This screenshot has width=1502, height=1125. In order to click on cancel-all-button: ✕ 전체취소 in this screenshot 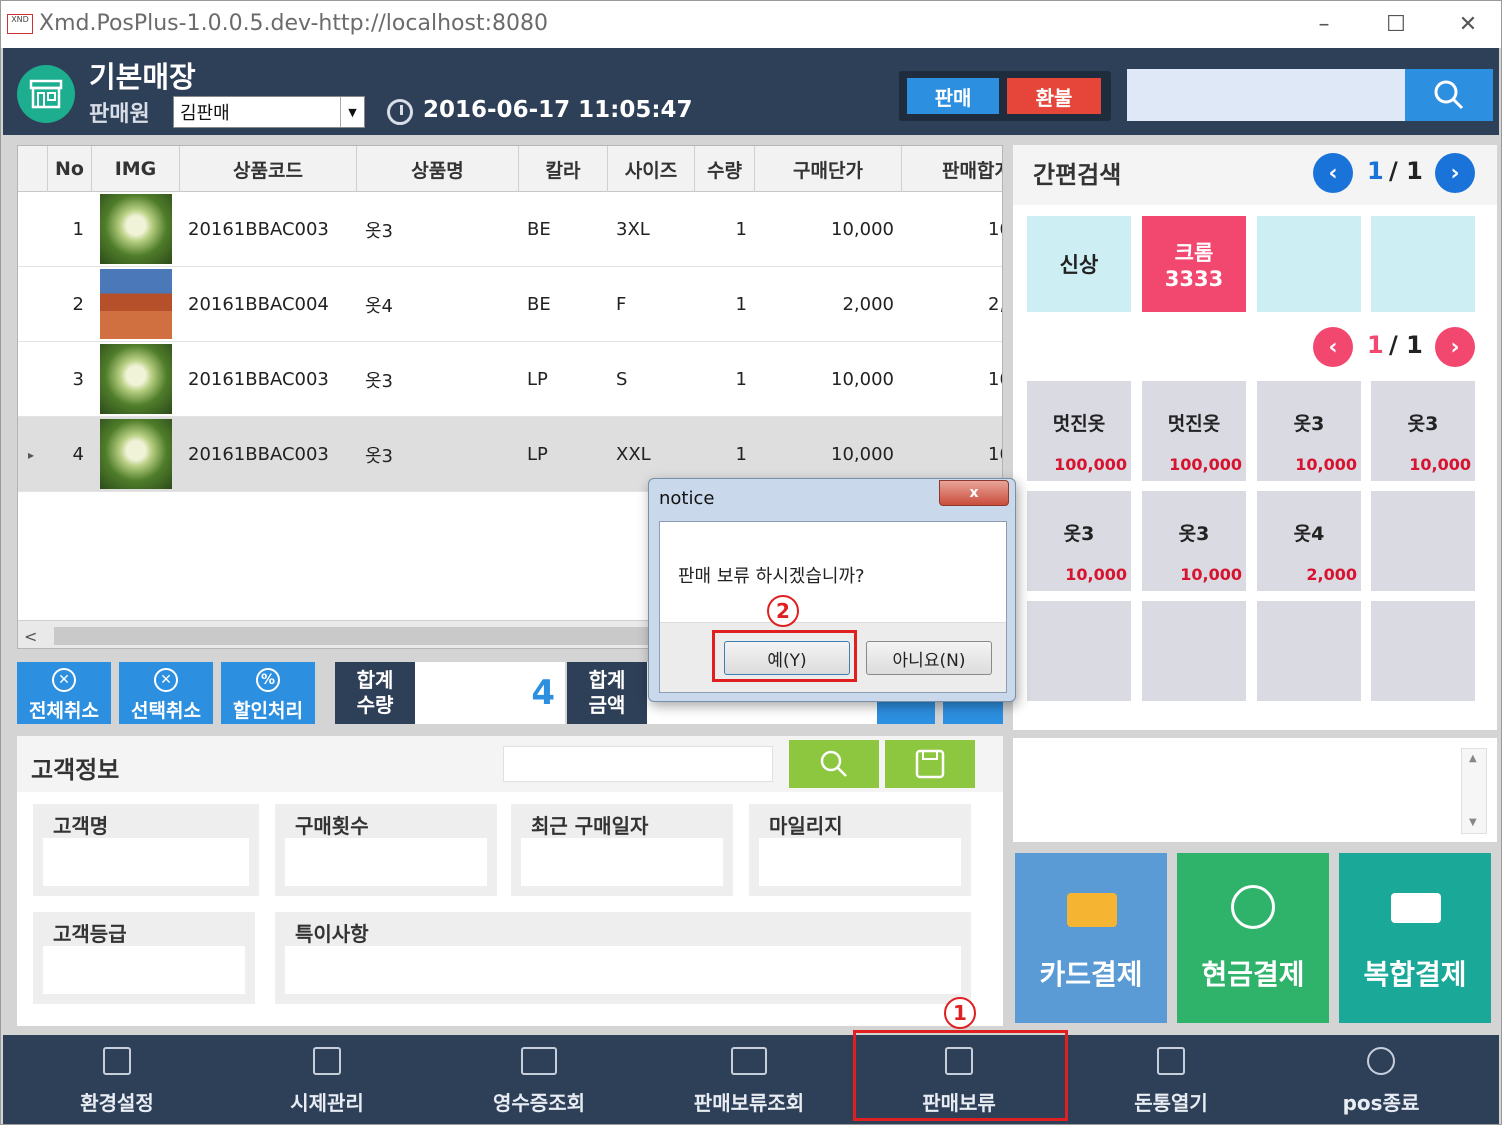, I will do `click(64, 693)`.